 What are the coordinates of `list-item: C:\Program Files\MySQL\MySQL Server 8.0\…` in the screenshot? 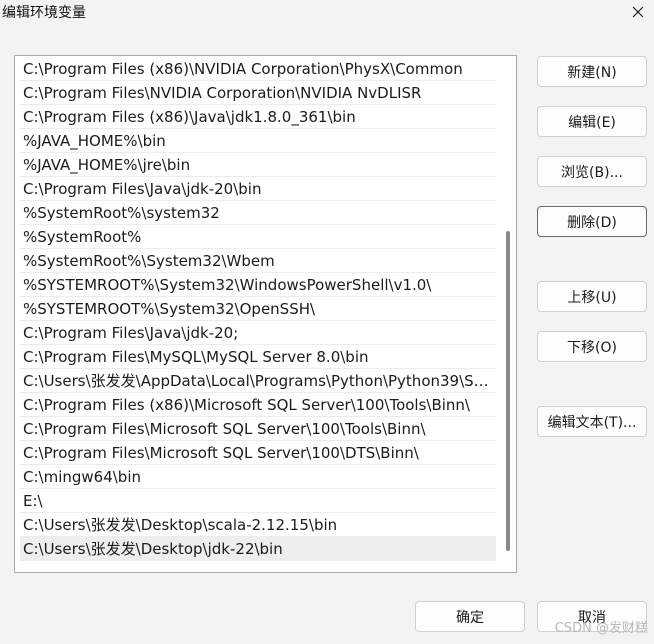 It's located at (258, 357).